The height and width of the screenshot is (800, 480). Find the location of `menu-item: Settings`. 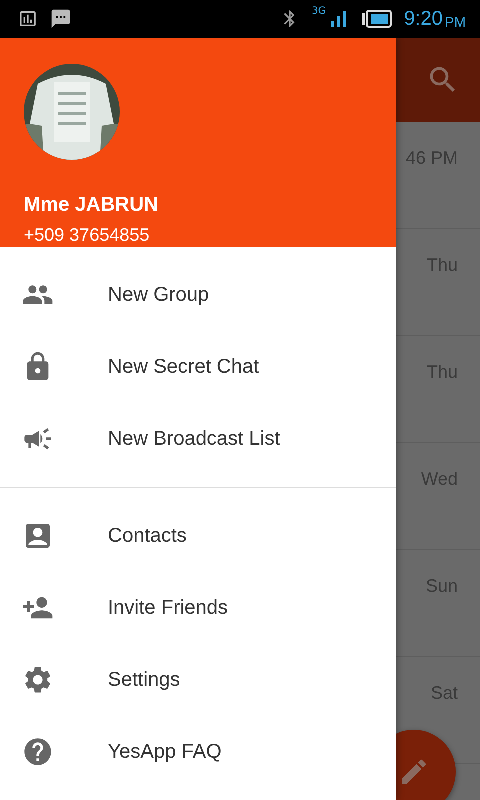

menu-item: Settings is located at coordinates (198, 680).